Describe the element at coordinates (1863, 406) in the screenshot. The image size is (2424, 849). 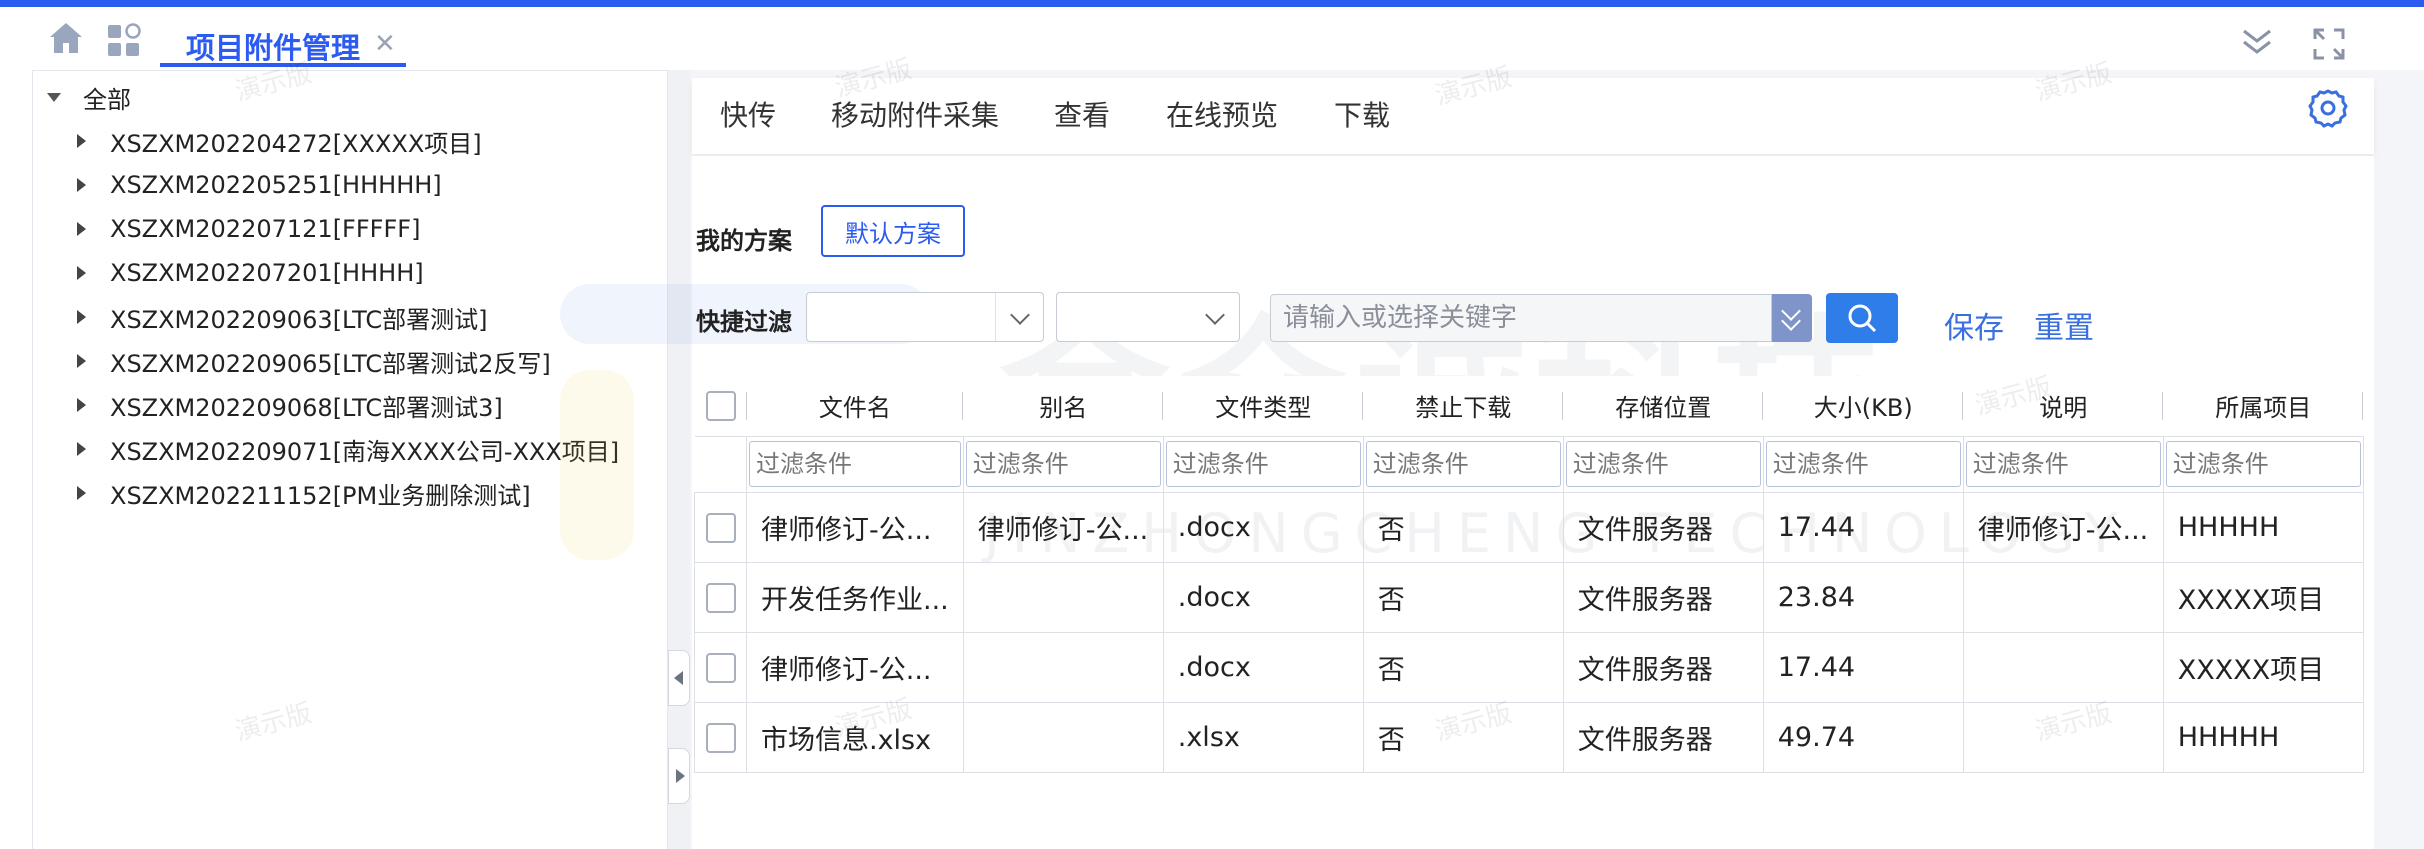
I see `column-header: 大小(KB)` at that location.